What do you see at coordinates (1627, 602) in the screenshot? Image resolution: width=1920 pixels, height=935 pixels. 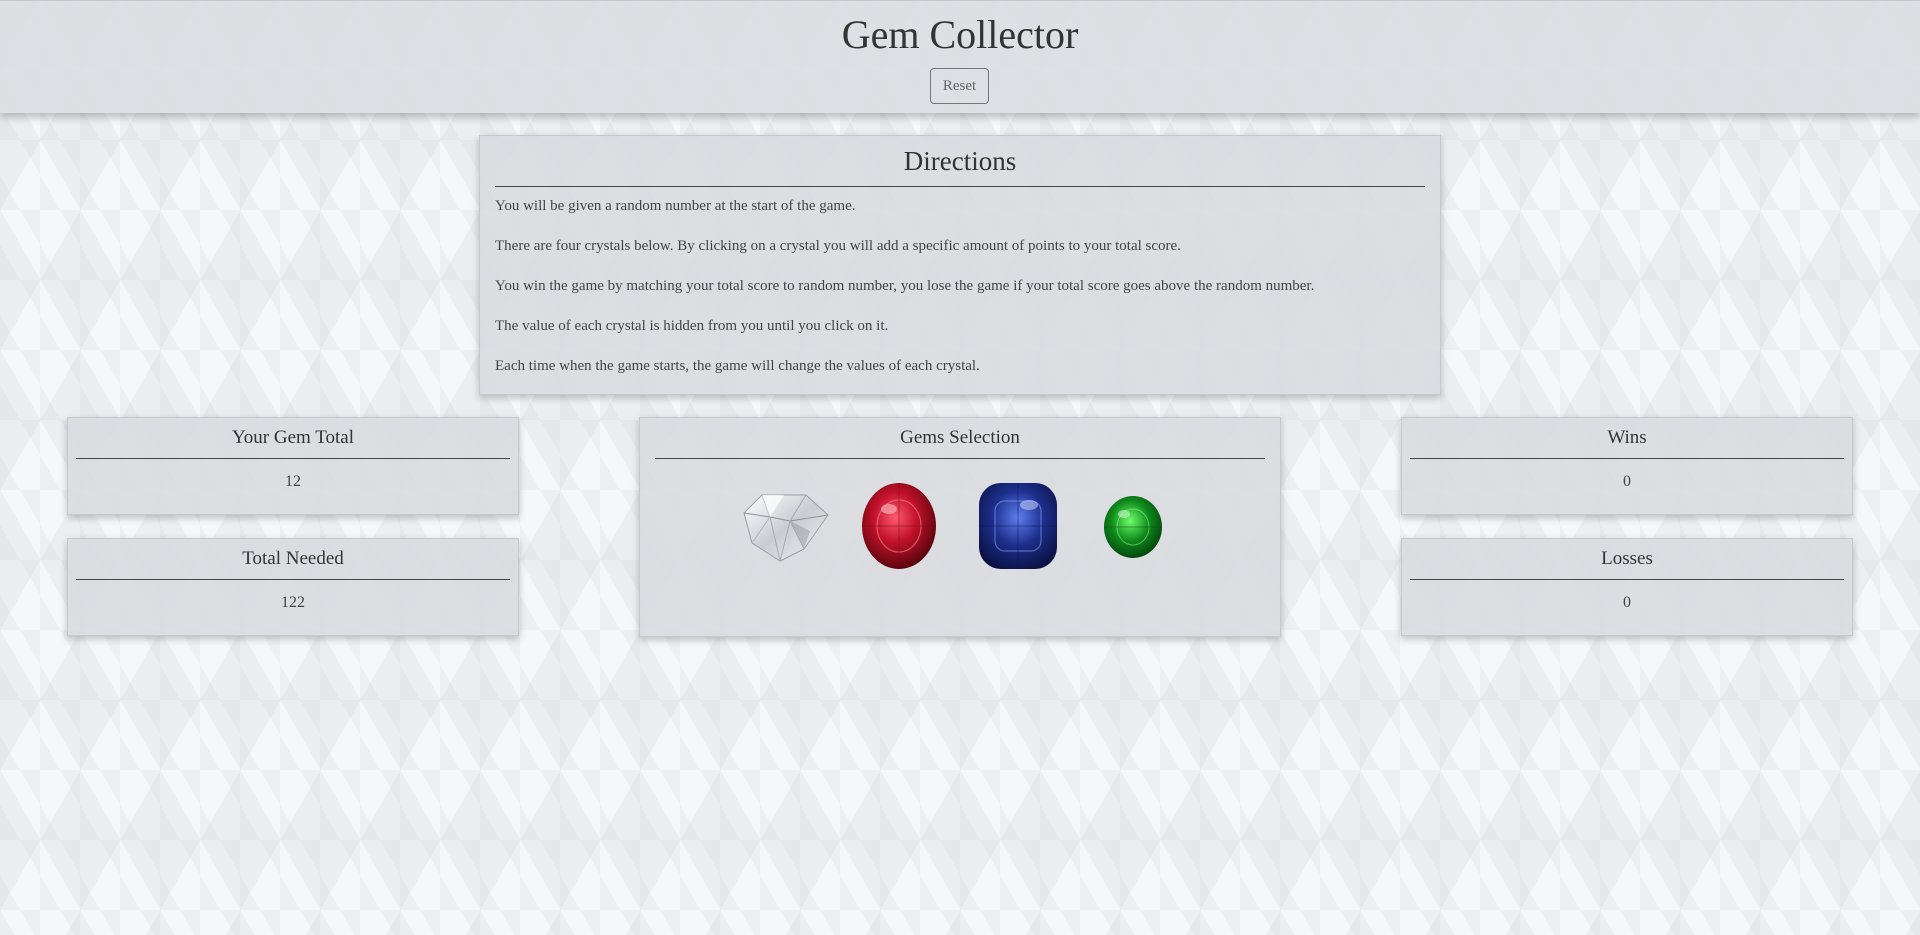 I see `losses-value: 0` at bounding box center [1627, 602].